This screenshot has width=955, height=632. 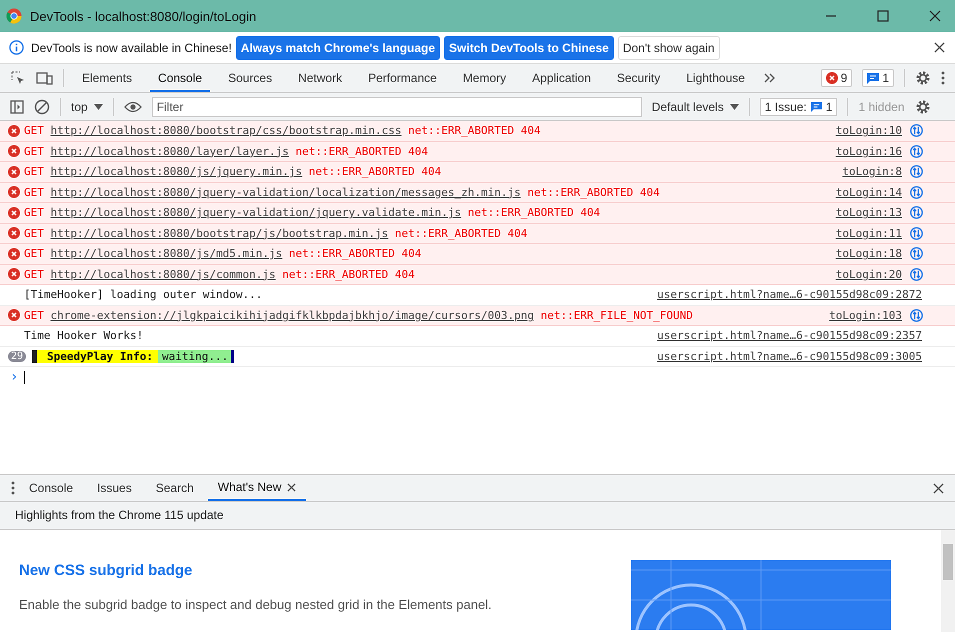 I want to click on source-link: toLogin:10, so click(x=869, y=131).